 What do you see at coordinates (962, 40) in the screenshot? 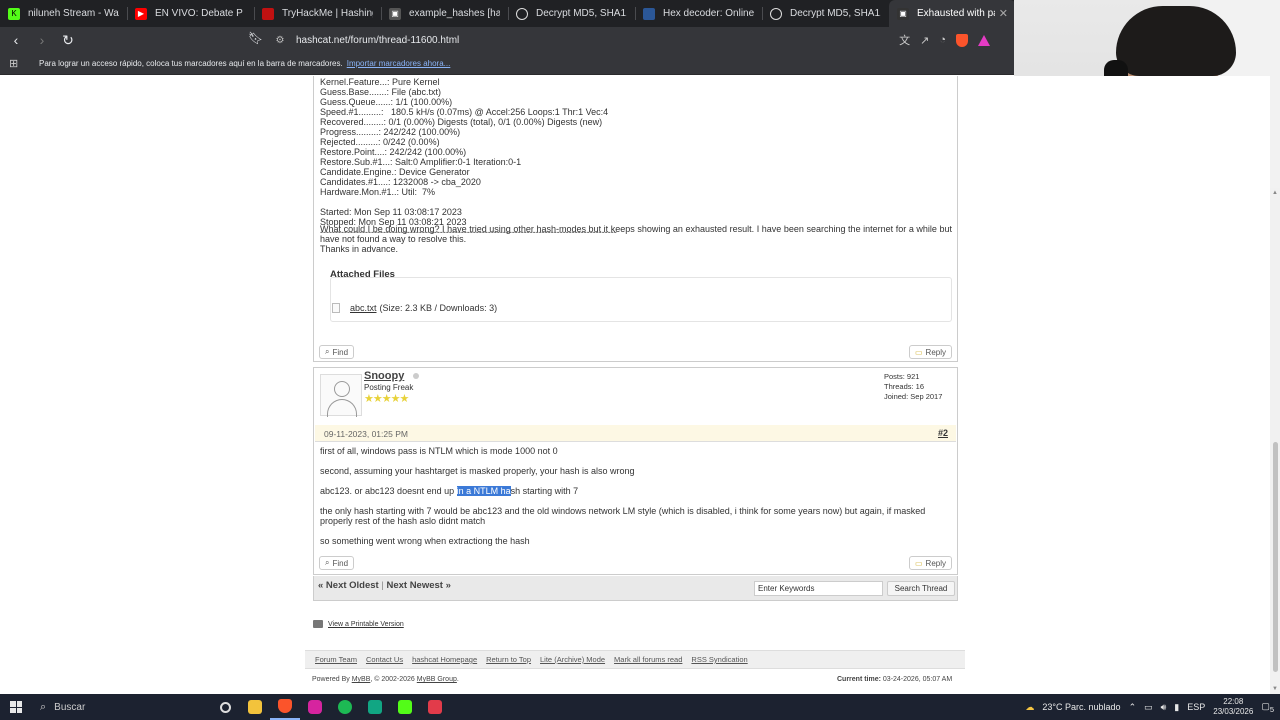
I see `brave-shields-icon` at bounding box center [962, 40].